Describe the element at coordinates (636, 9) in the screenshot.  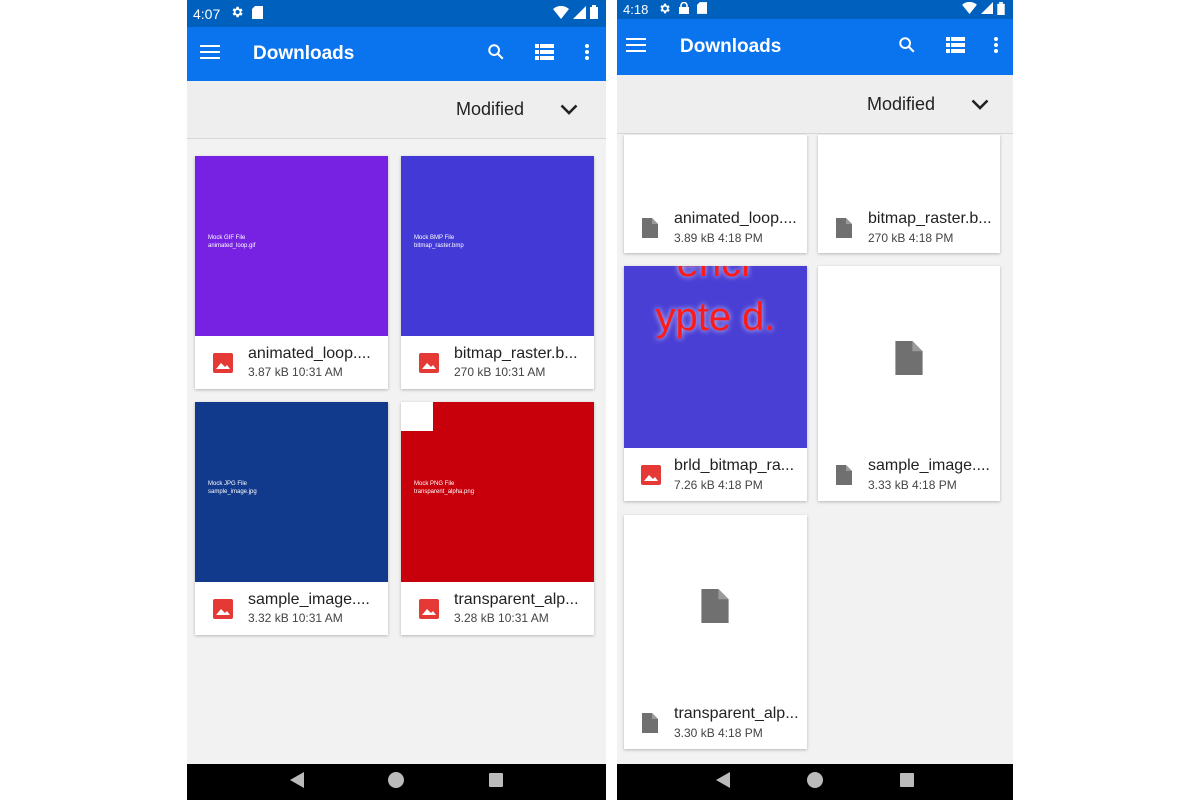
I see `status-time: 4:18` at that location.